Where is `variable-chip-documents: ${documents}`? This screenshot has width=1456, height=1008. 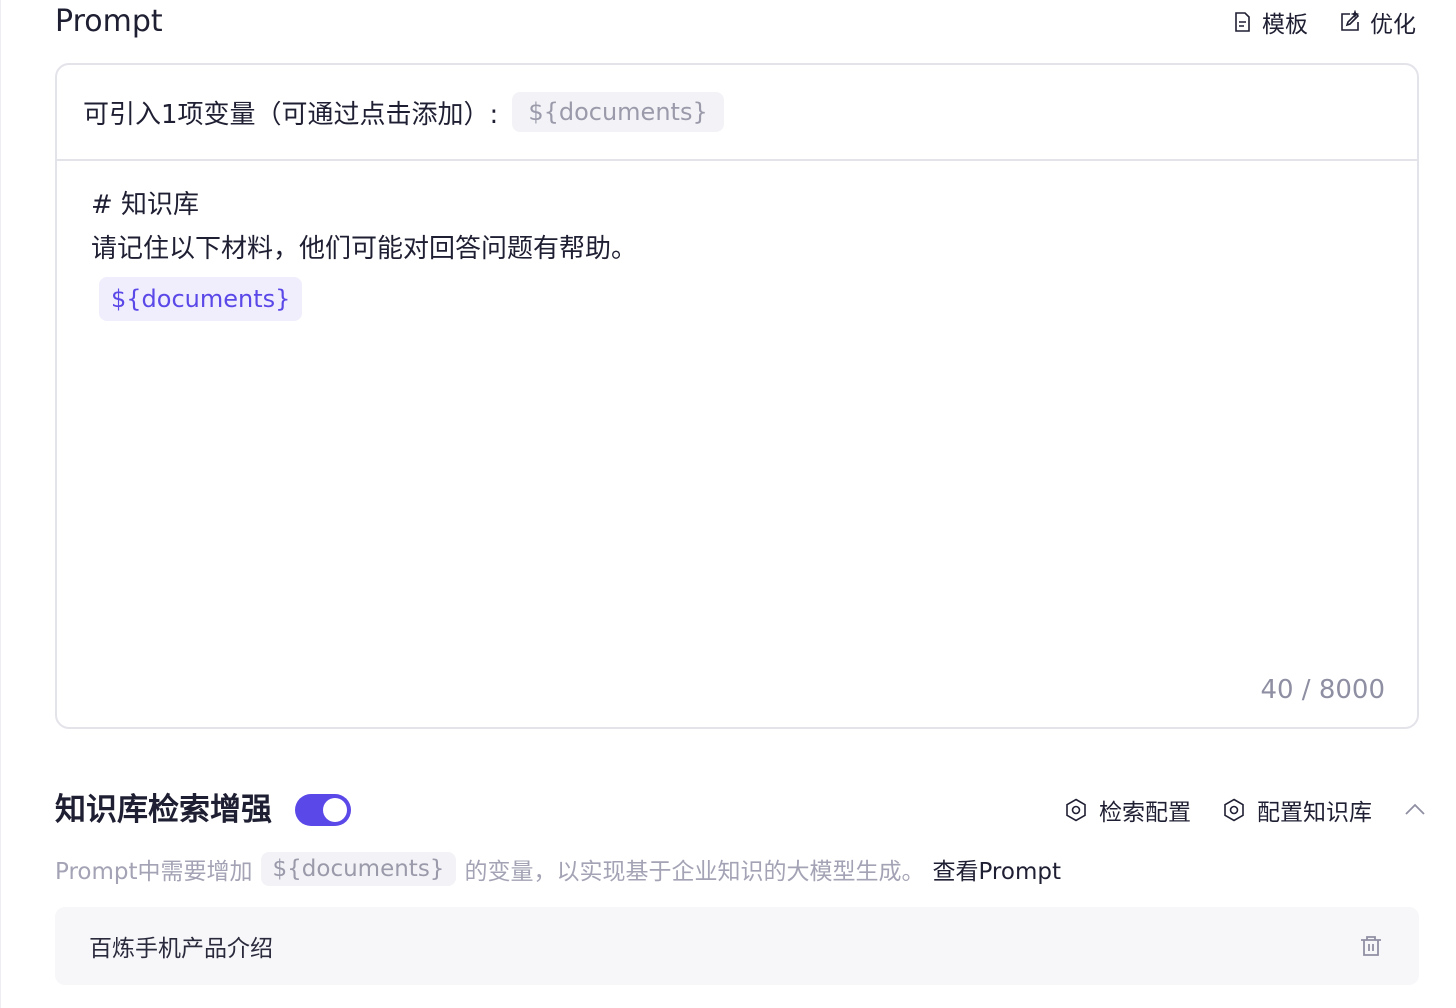
variable-chip-documents: ${documents} is located at coordinates (618, 112).